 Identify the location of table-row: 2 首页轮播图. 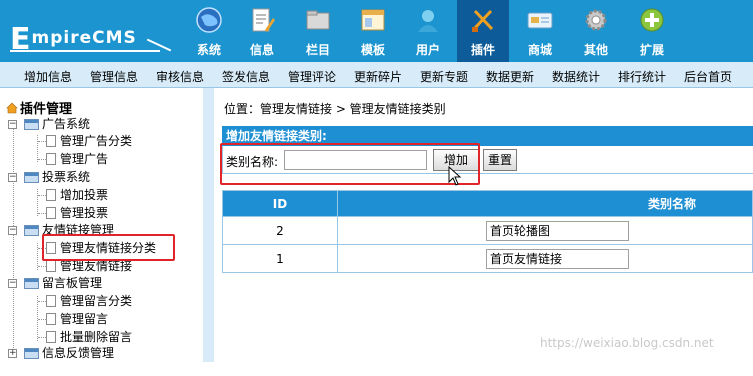
(487, 230).